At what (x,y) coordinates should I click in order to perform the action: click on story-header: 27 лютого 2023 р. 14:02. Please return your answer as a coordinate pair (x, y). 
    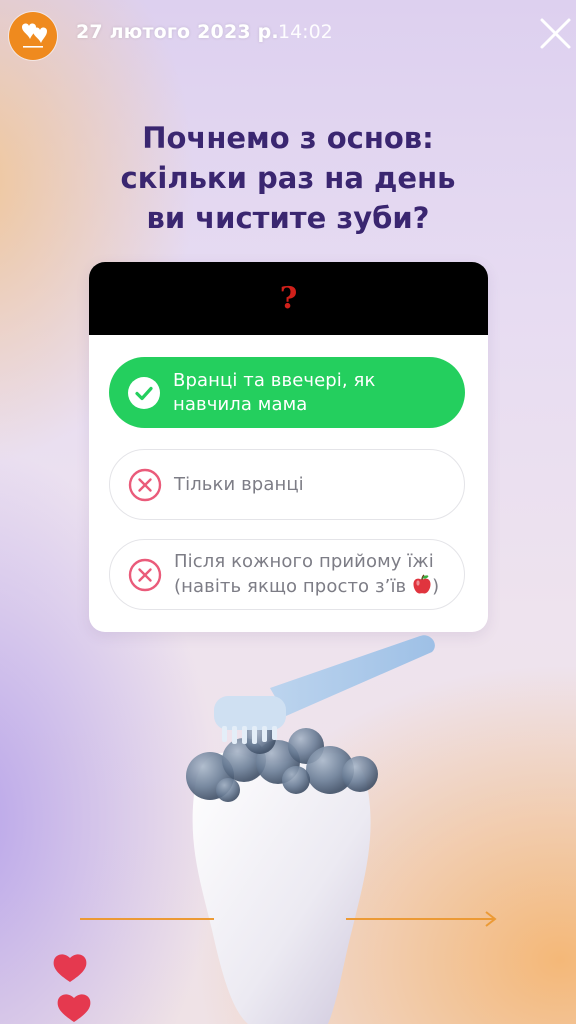
    Looking at the image, I should click on (288, 34).